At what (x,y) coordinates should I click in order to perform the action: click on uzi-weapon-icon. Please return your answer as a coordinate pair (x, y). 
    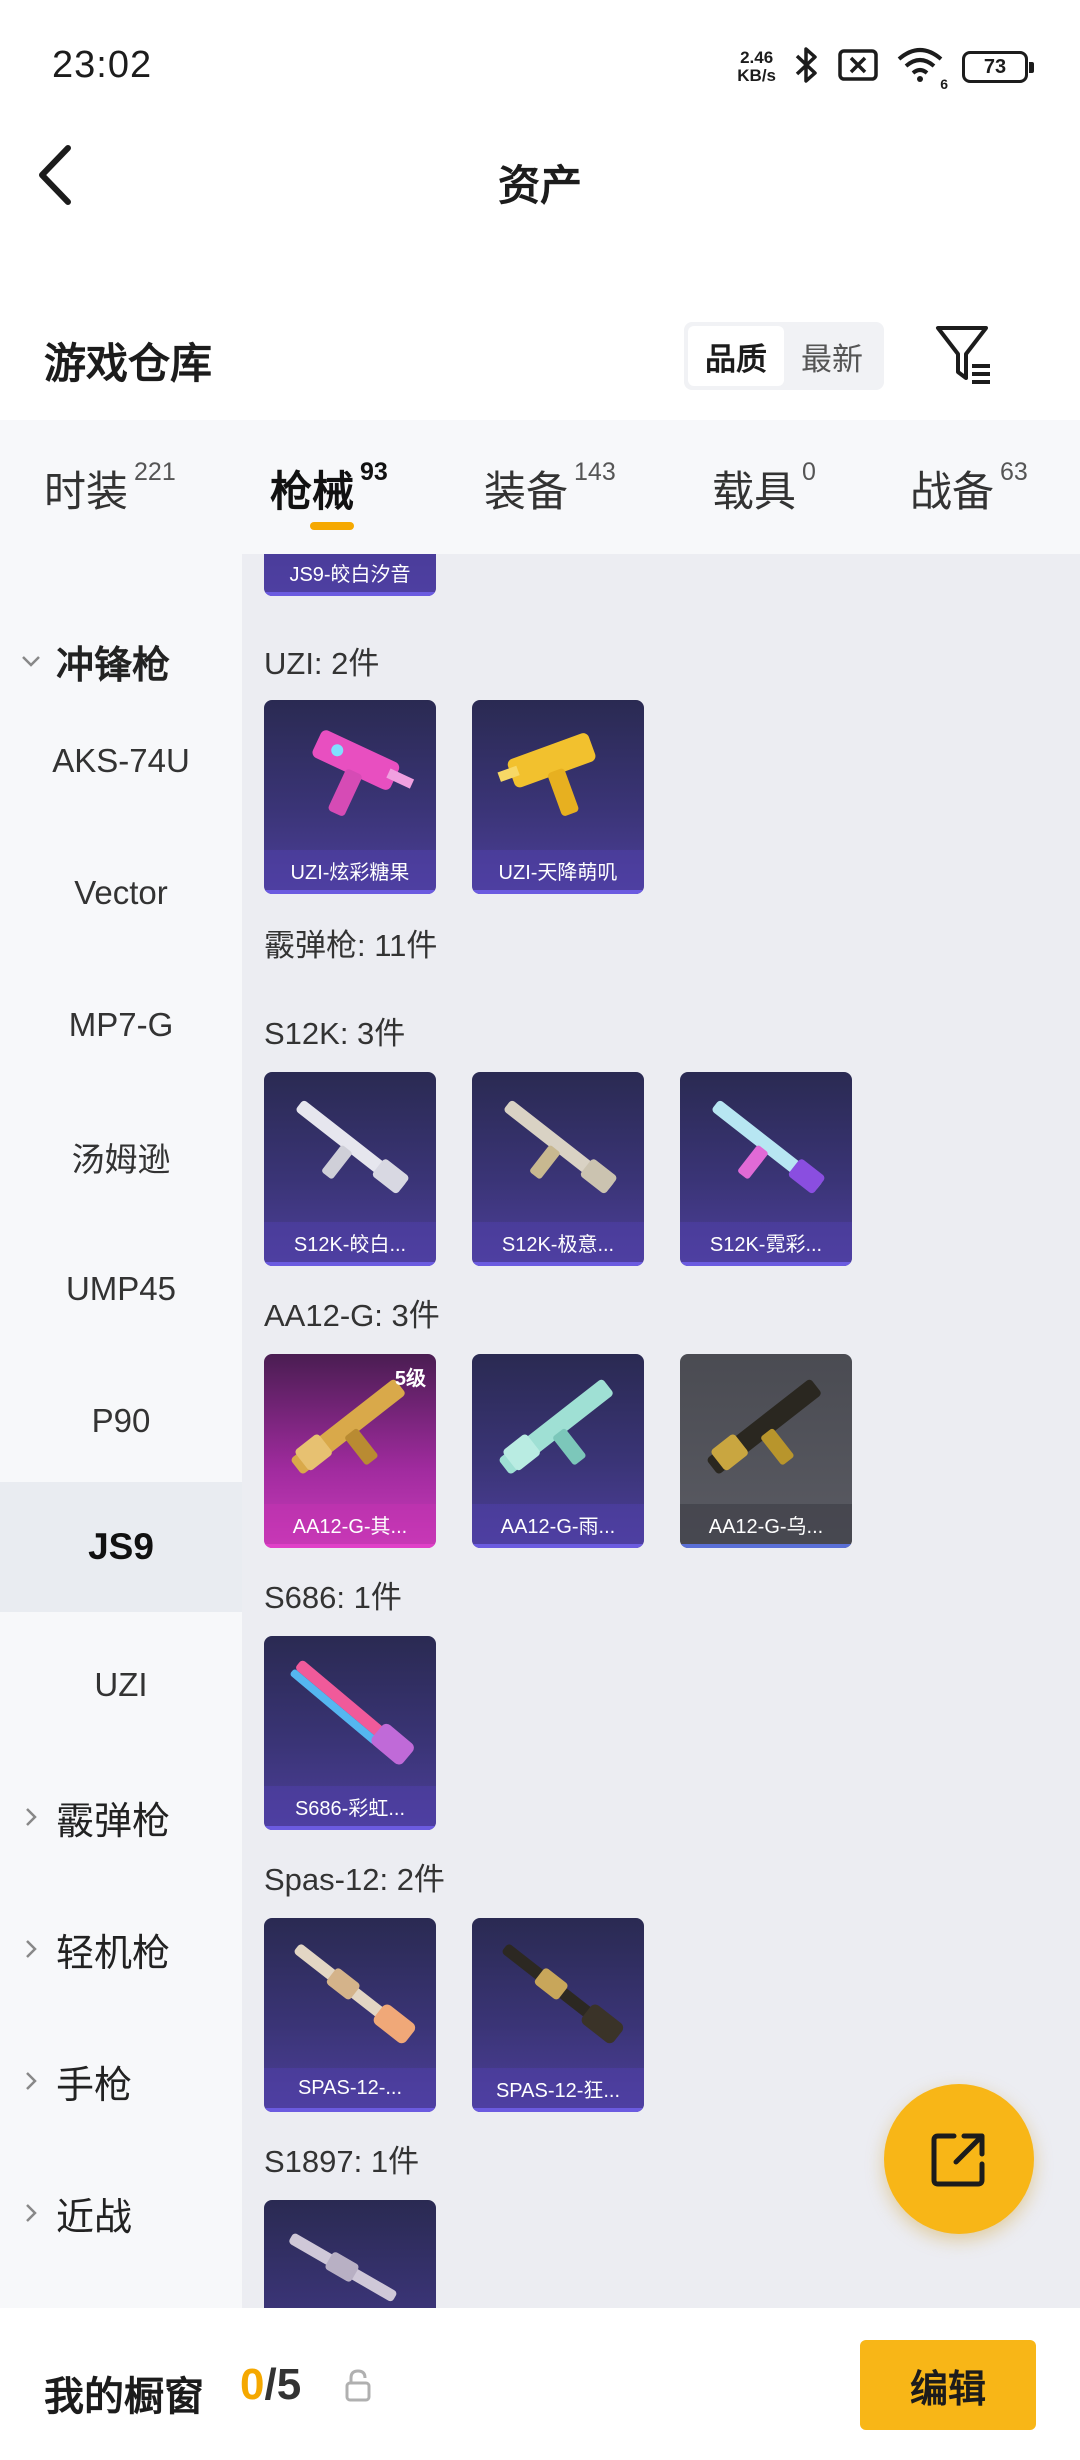
    Looking at the image, I should click on (363, 773).